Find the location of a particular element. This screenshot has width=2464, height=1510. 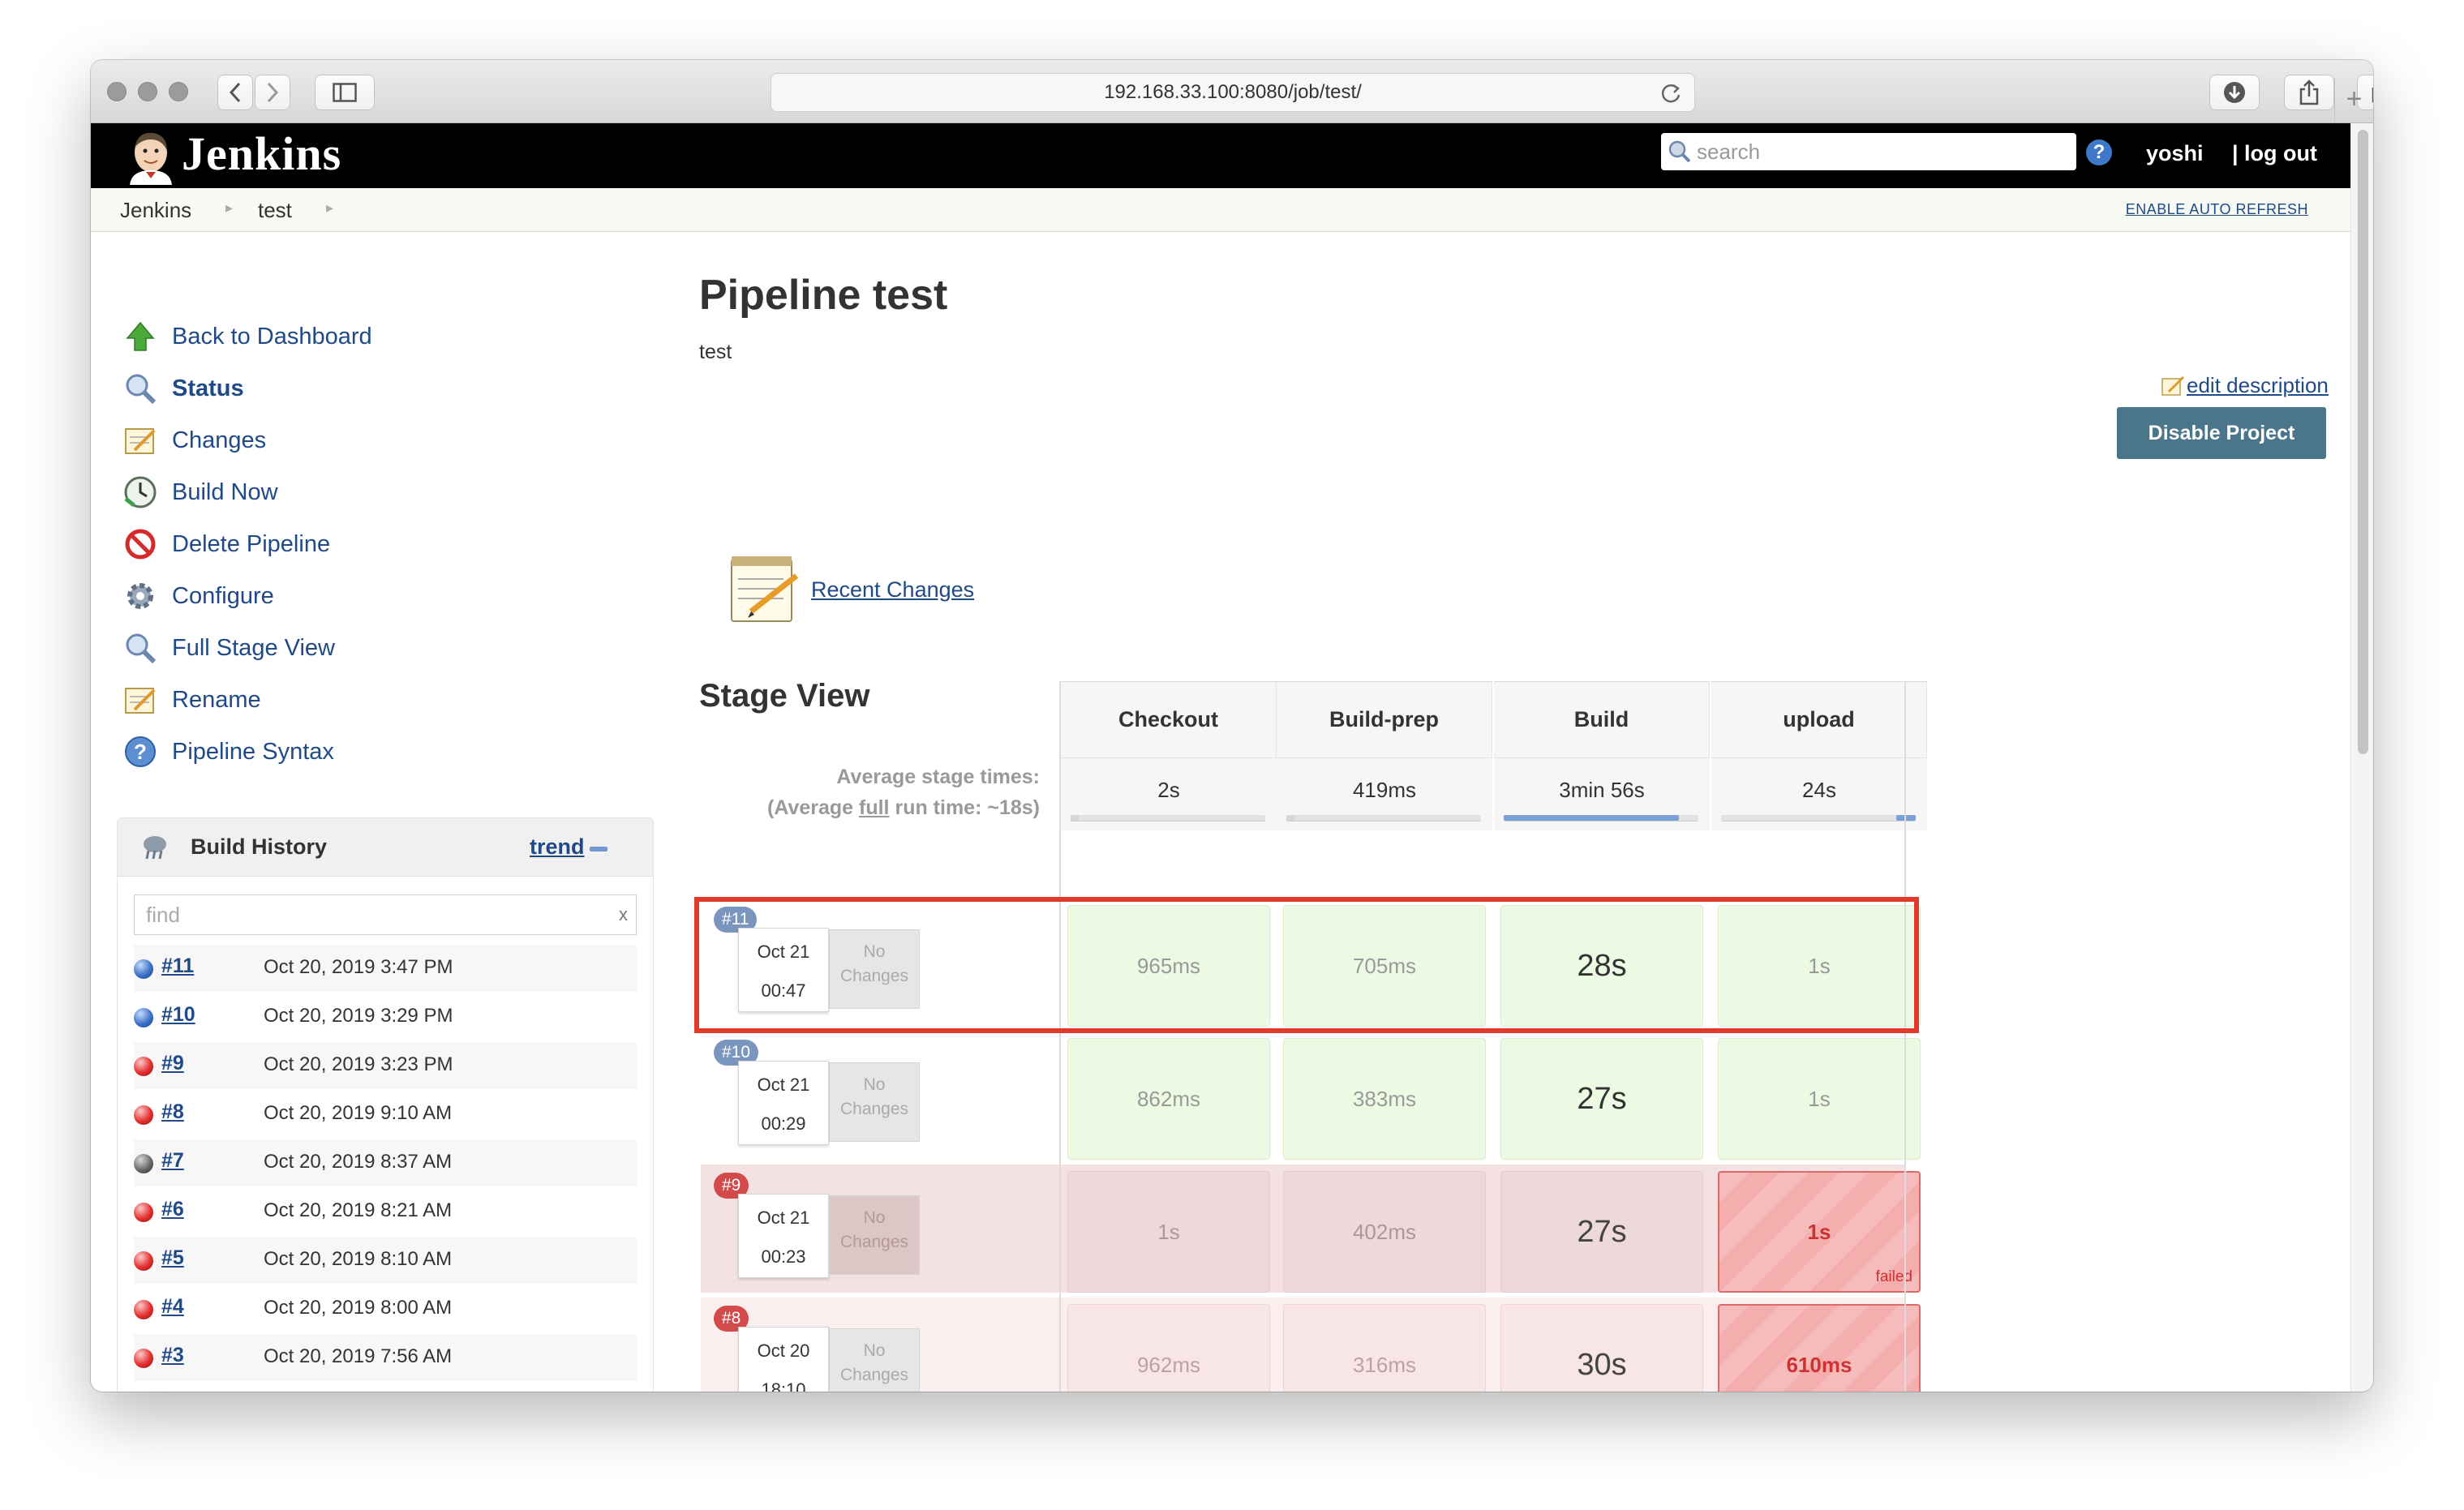

build-date: Oct 20, 2019 3:23 PM is located at coordinates (358, 1064).